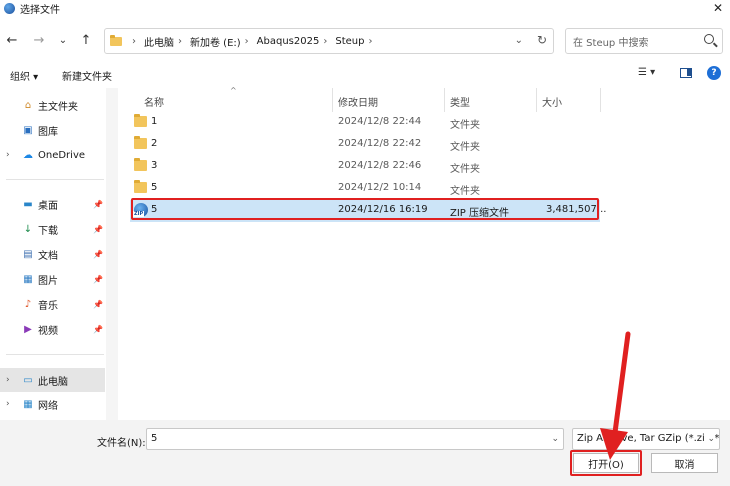 The width and height of the screenshot is (730, 486). I want to click on recent-locations-button: ⌄, so click(63, 40).